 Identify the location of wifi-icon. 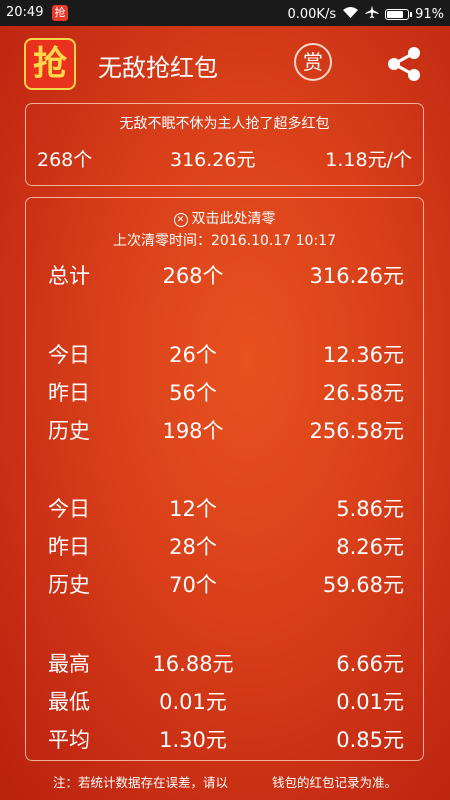
(350, 14).